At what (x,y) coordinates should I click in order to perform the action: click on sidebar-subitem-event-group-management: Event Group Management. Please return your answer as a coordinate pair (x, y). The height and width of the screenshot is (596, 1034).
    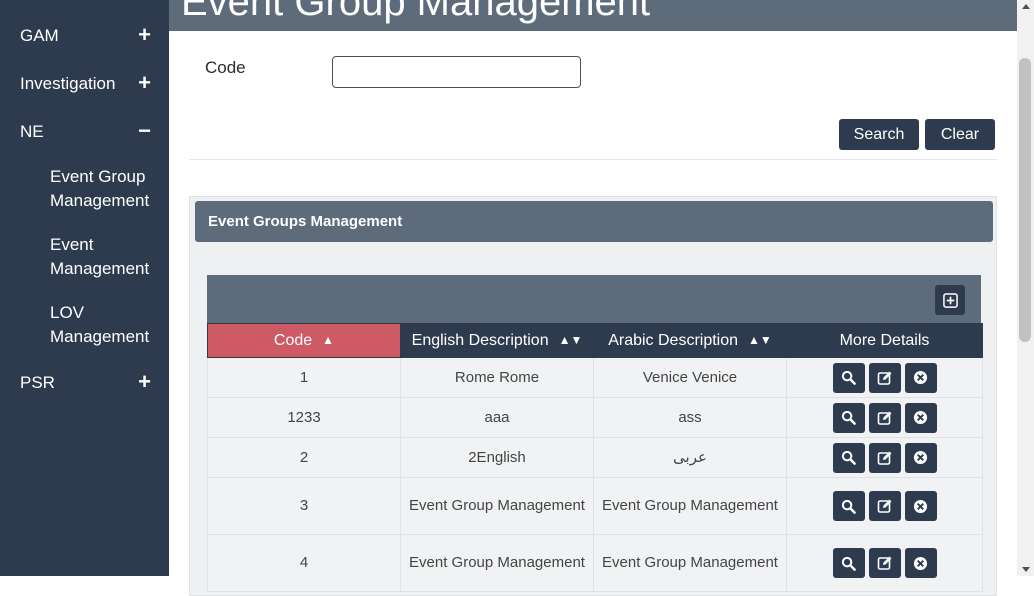
    Looking at the image, I should click on (106, 189).